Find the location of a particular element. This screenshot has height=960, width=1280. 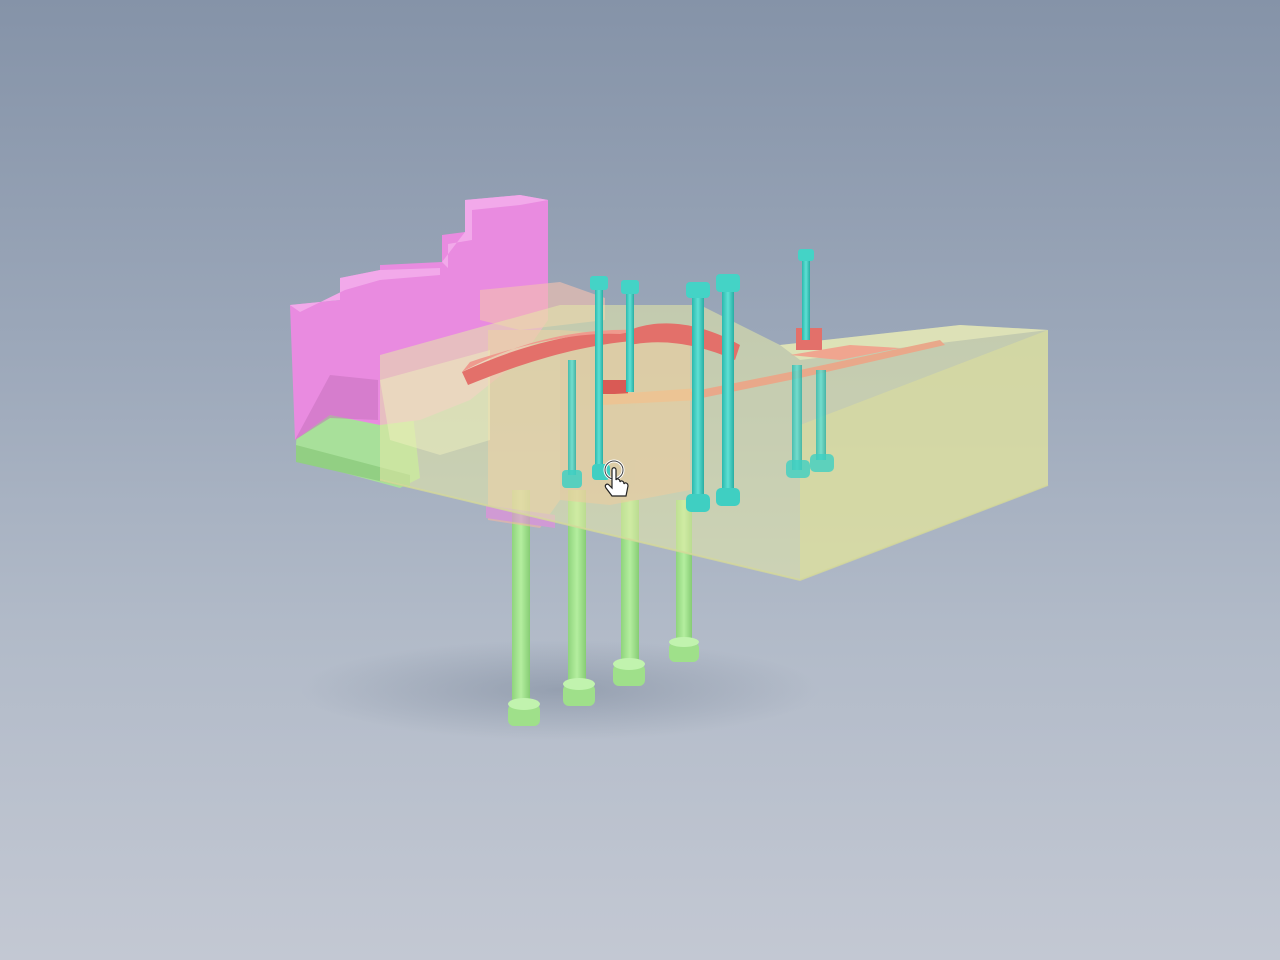

hand-rotate-icon is located at coordinates (616, 478).